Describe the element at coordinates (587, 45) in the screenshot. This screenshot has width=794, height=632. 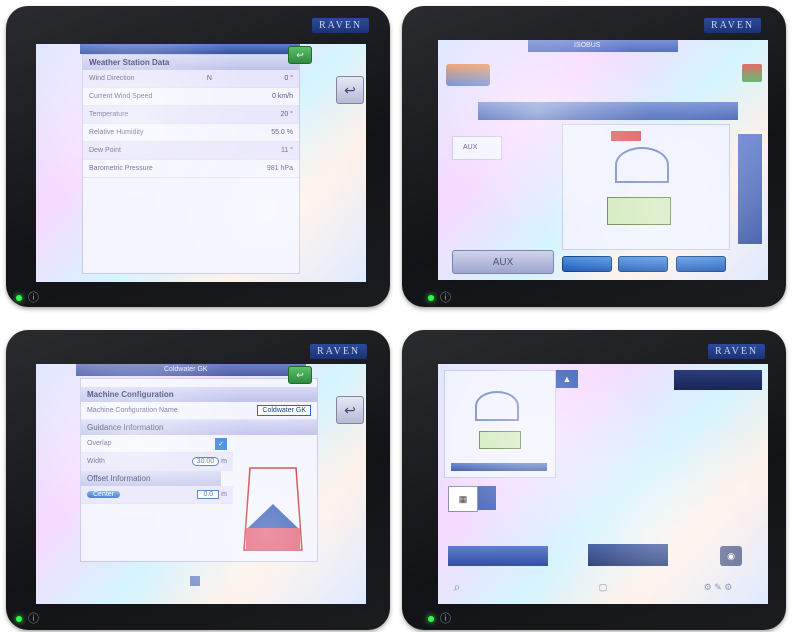
I see `title-label: ISOBUS` at that location.